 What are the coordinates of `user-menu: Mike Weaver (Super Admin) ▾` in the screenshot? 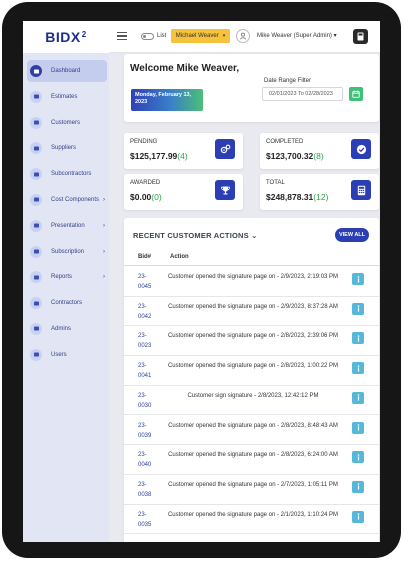 It's located at (297, 35).